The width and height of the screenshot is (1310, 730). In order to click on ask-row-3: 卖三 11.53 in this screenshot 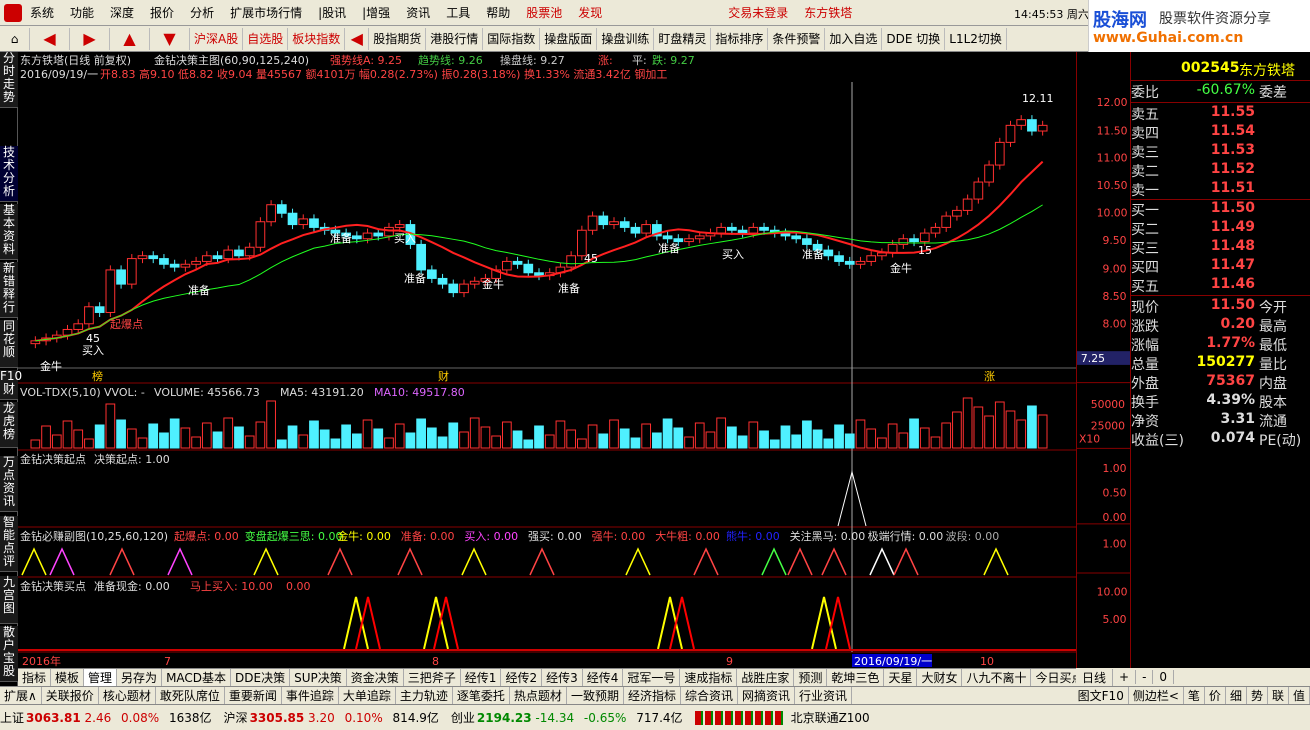, I will do `click(1220, 151)`.